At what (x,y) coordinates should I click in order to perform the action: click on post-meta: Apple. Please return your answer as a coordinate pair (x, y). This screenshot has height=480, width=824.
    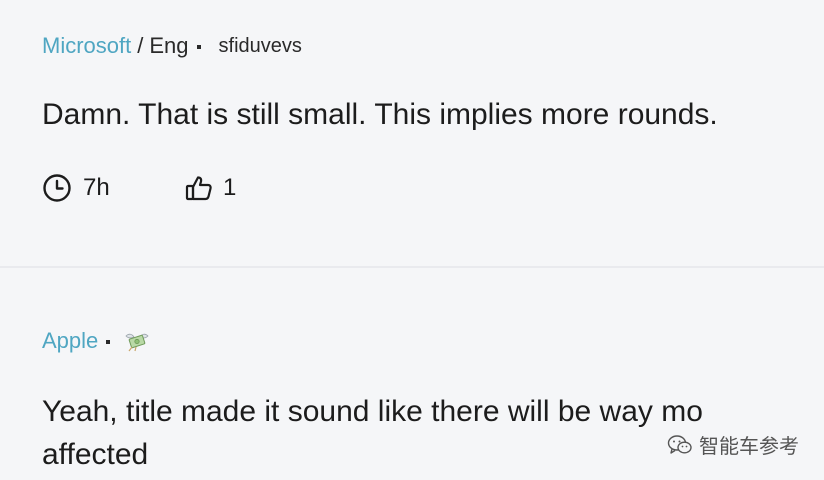
    Looking at the image, I should click on (96, 341).